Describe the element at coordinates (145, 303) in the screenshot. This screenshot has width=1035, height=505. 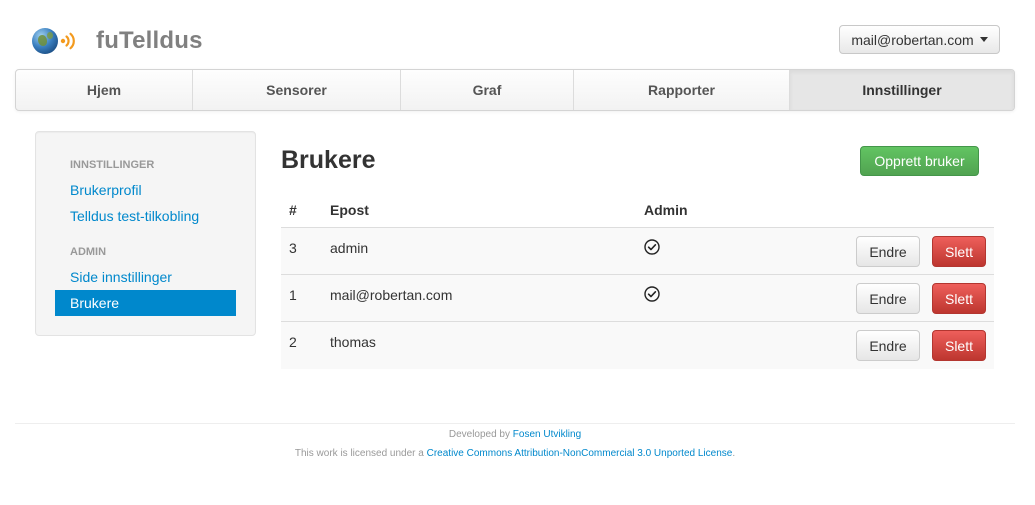
I see `sidebar-item-brukere: Brukere` at that location.